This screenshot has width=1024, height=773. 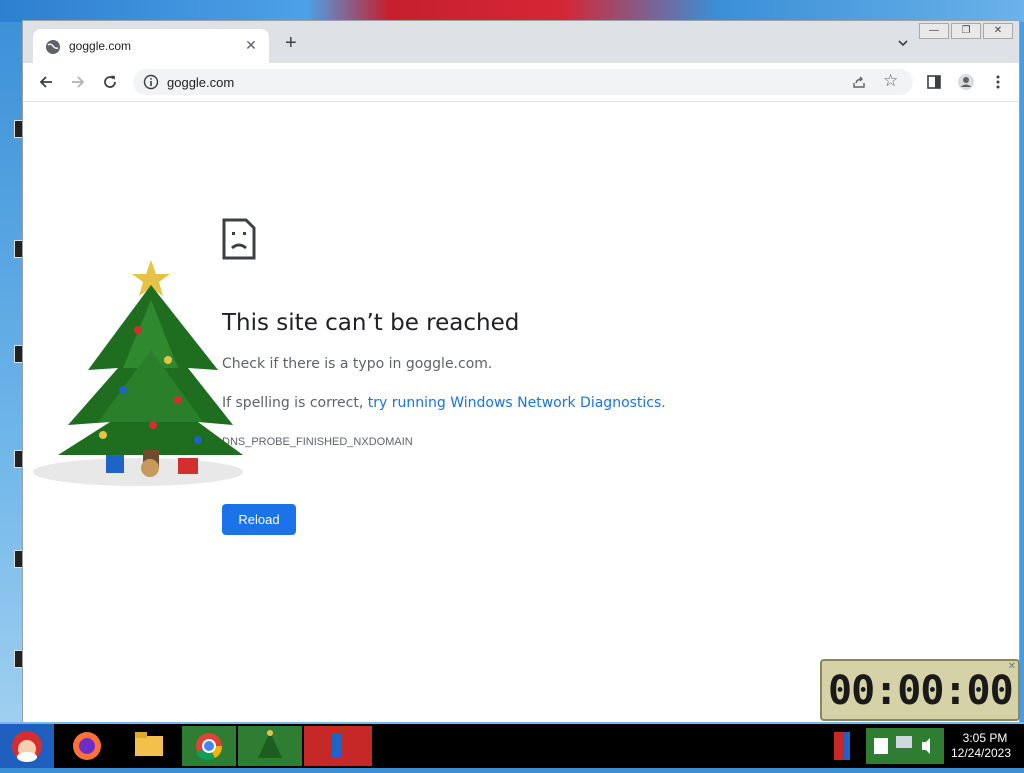 I want to click on action-center-icon, so click(x=881, y=746).